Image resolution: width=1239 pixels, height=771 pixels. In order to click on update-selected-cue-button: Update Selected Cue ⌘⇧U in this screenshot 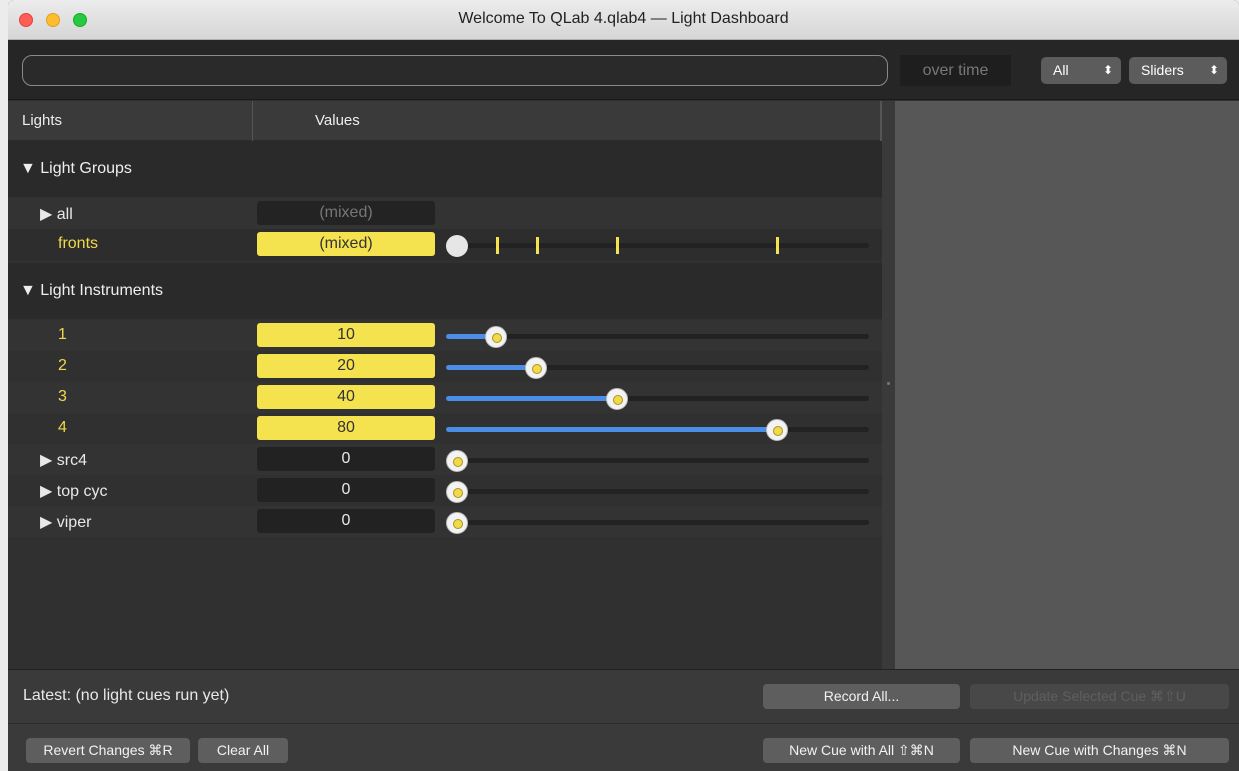, I will do `click(1099, 696)`.